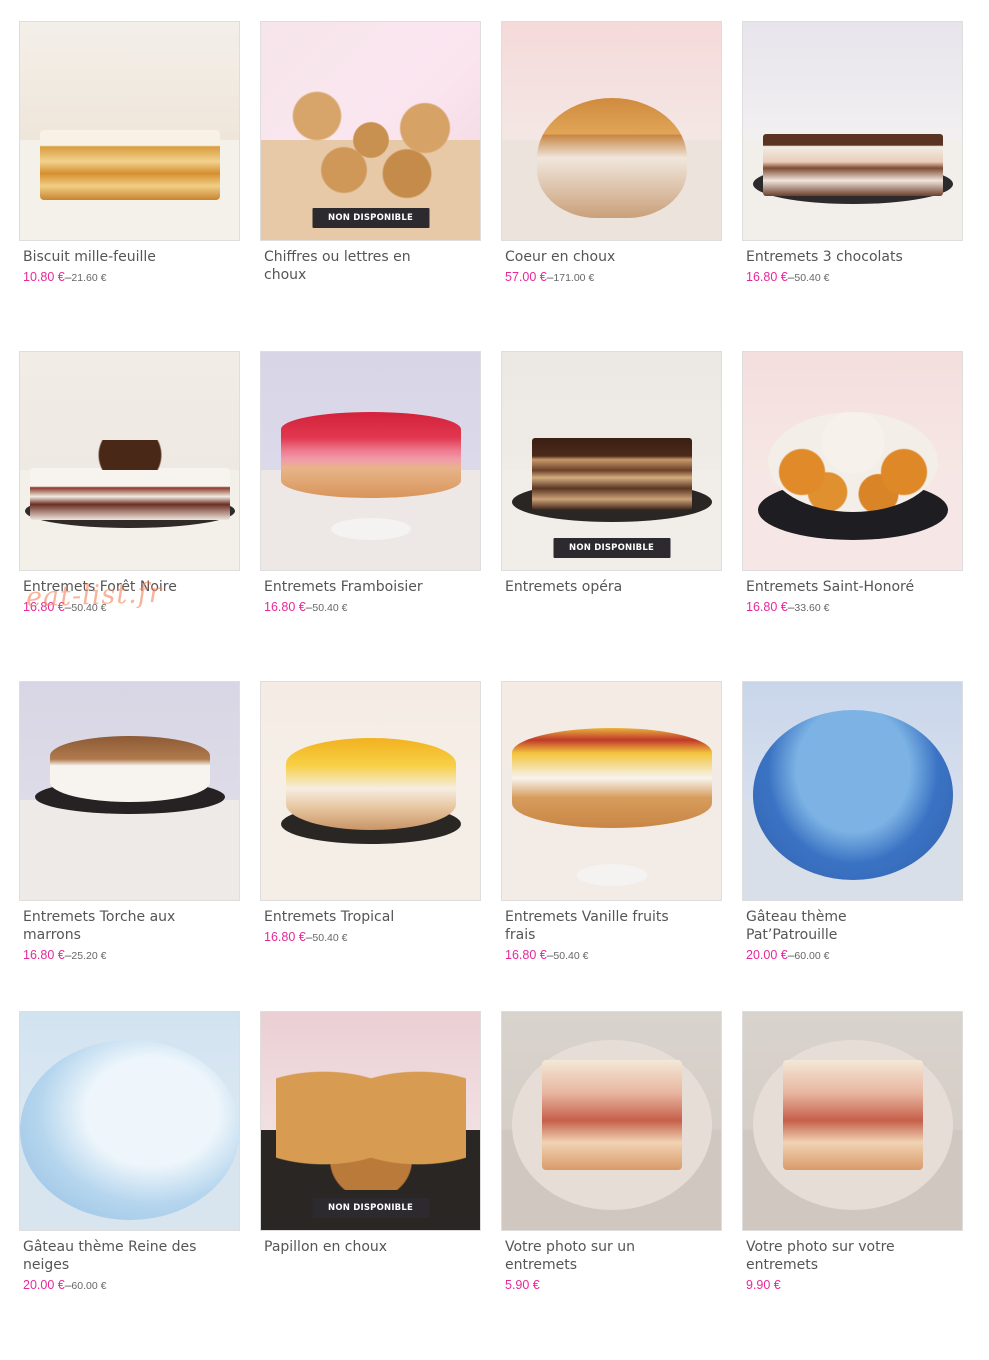 The height and width of the screenshot is (1360, 989). I want to click on frozen-cake-image, so click(129, 1121).